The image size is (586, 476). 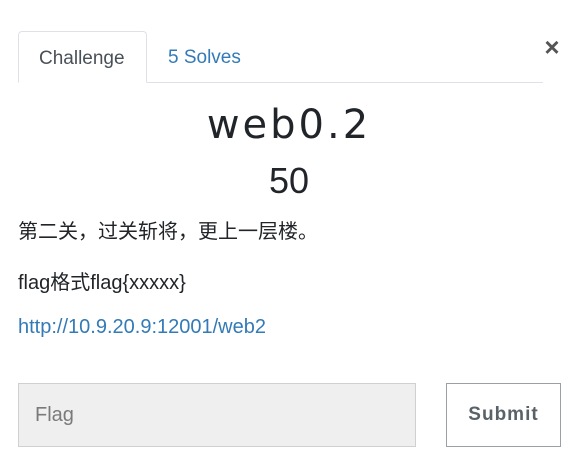 What do you see at coordinates (142, 327) in the screenshot?
I see `challenge-link: http://10.9.20.9:12001/web2` at bounding box center [142, 327].